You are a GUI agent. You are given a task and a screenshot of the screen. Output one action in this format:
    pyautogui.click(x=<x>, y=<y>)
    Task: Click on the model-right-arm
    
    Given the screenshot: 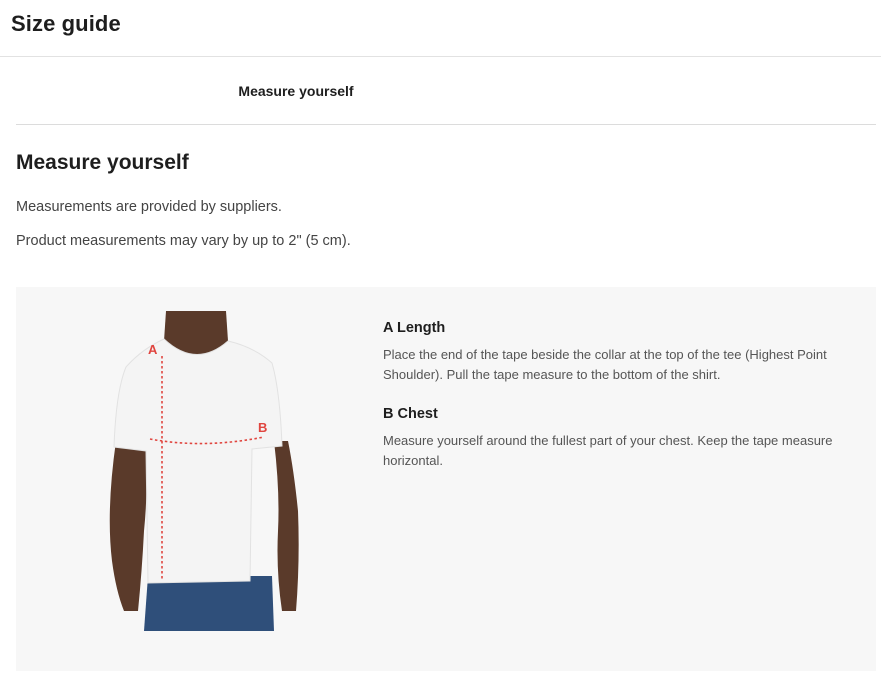 What is the action you would take?
    pyautogui.click(x=286, y=526)
    